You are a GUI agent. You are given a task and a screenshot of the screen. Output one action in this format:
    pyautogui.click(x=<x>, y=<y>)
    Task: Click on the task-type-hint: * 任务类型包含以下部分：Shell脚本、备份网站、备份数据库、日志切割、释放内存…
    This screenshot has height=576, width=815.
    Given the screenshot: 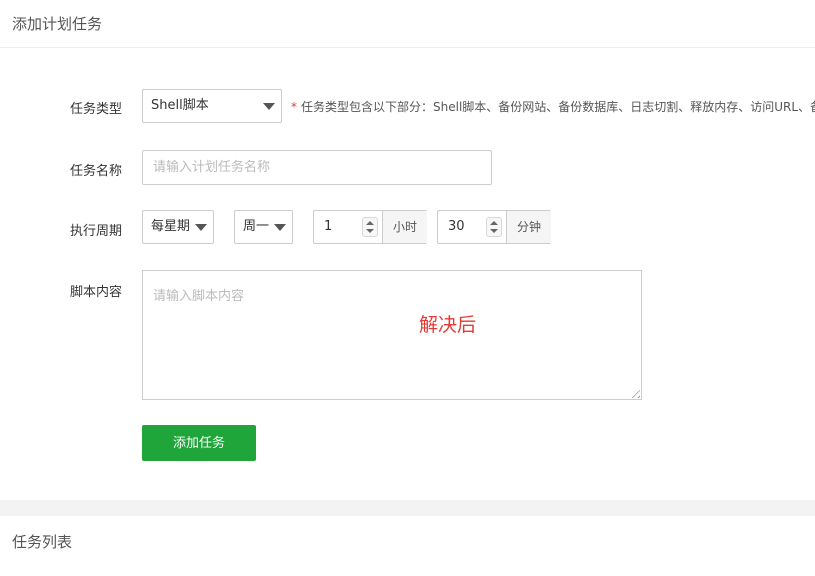 What is the action you would take?
    pyautogui.click(x=553, y=106)
    